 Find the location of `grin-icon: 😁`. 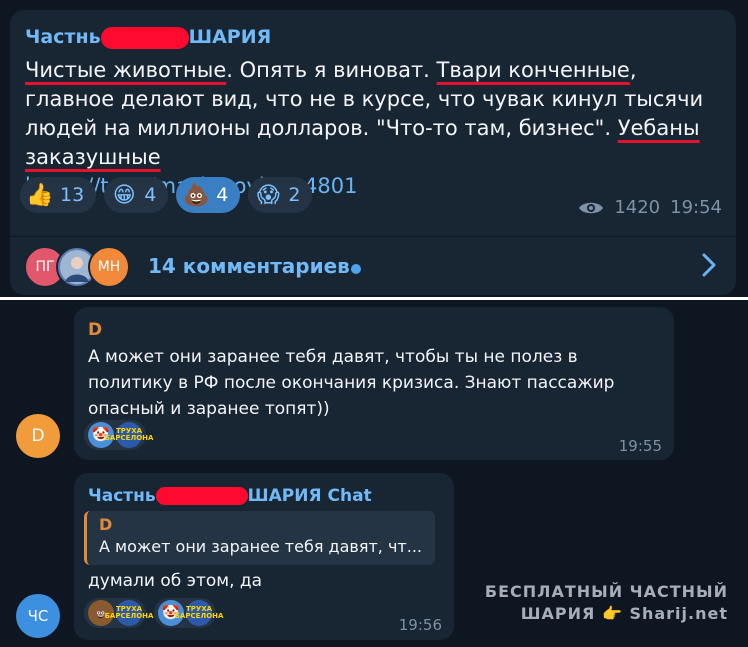

grin-icon: 😁 is located at coordinates (124, 195).